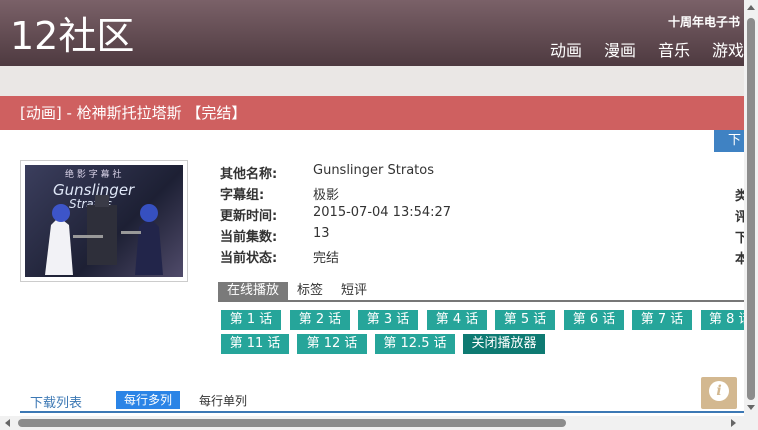 This screenshot has width=758, height=430. I want to click on episode-button: 第 1 话, so click(251, 320).